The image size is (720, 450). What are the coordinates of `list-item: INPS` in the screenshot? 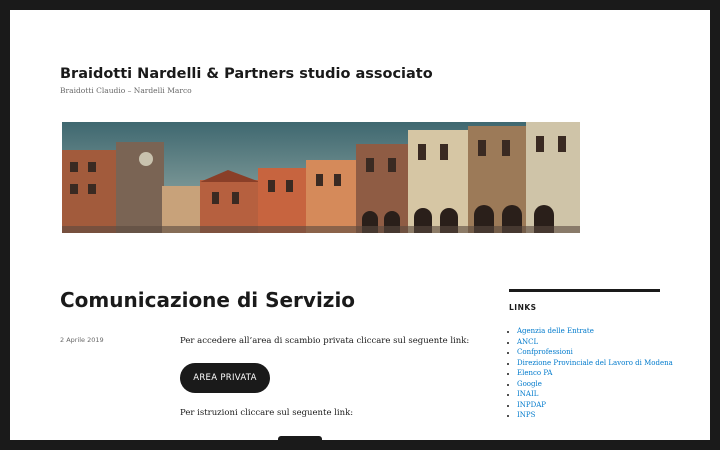 It's located at (588, 415).